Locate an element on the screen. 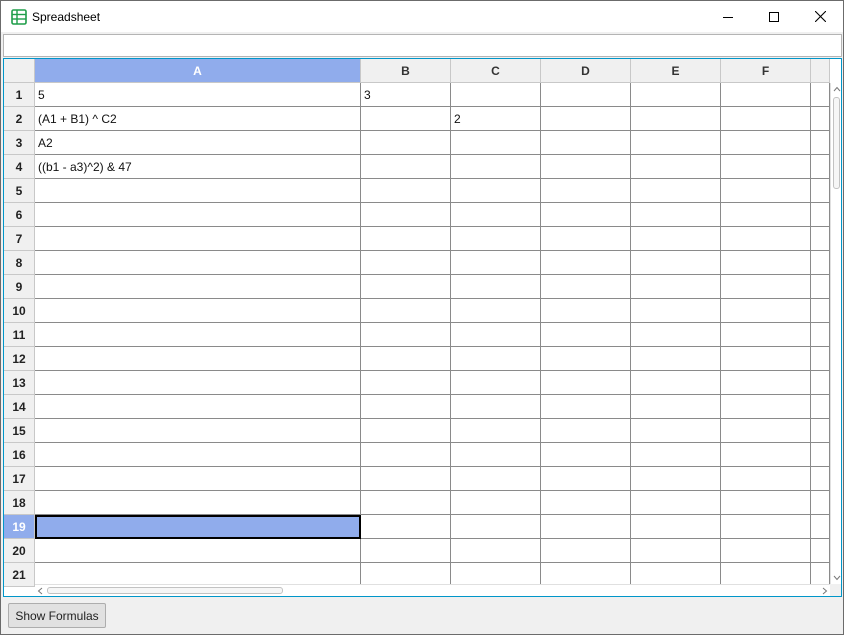 Image resolution: width=844 pixels, height=635 pixels. cell-f9 is located at coordinates (766, 287).